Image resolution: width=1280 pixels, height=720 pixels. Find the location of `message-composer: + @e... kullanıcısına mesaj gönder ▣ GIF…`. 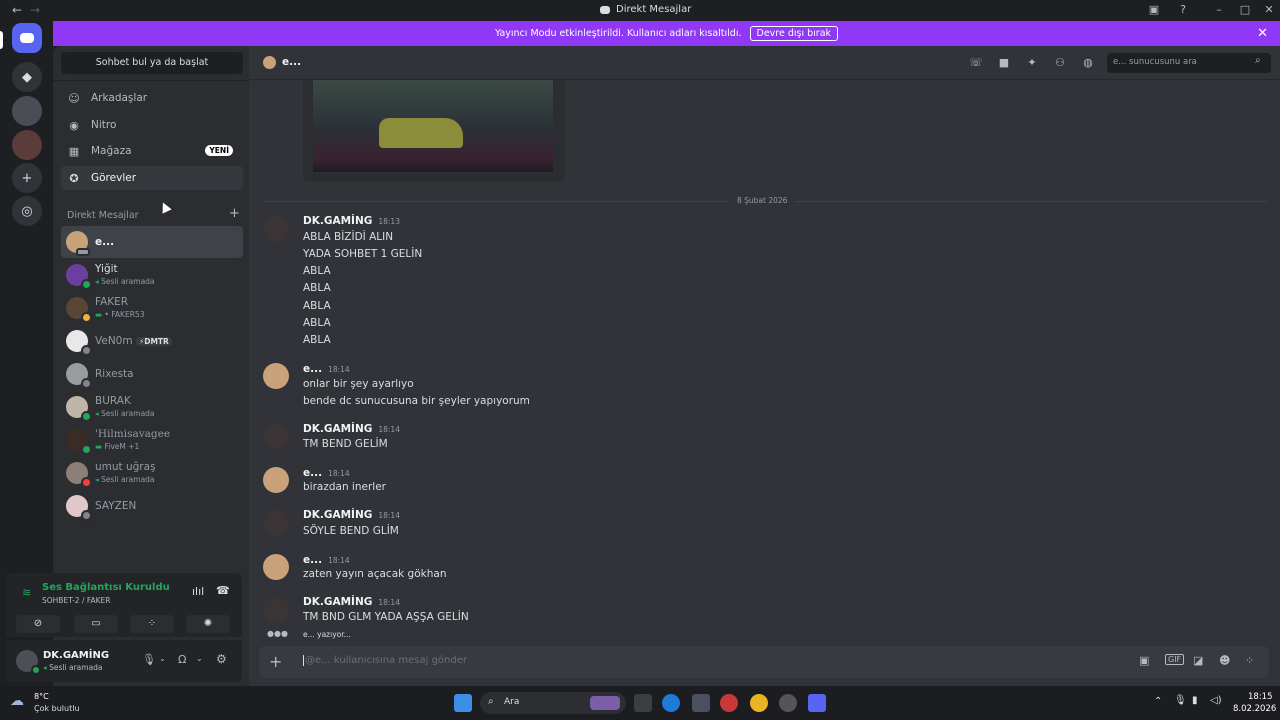

message-composer: + @e... kullanıcısına mesaj gönder ▣ GIF… is located at coordinates (764, 662).